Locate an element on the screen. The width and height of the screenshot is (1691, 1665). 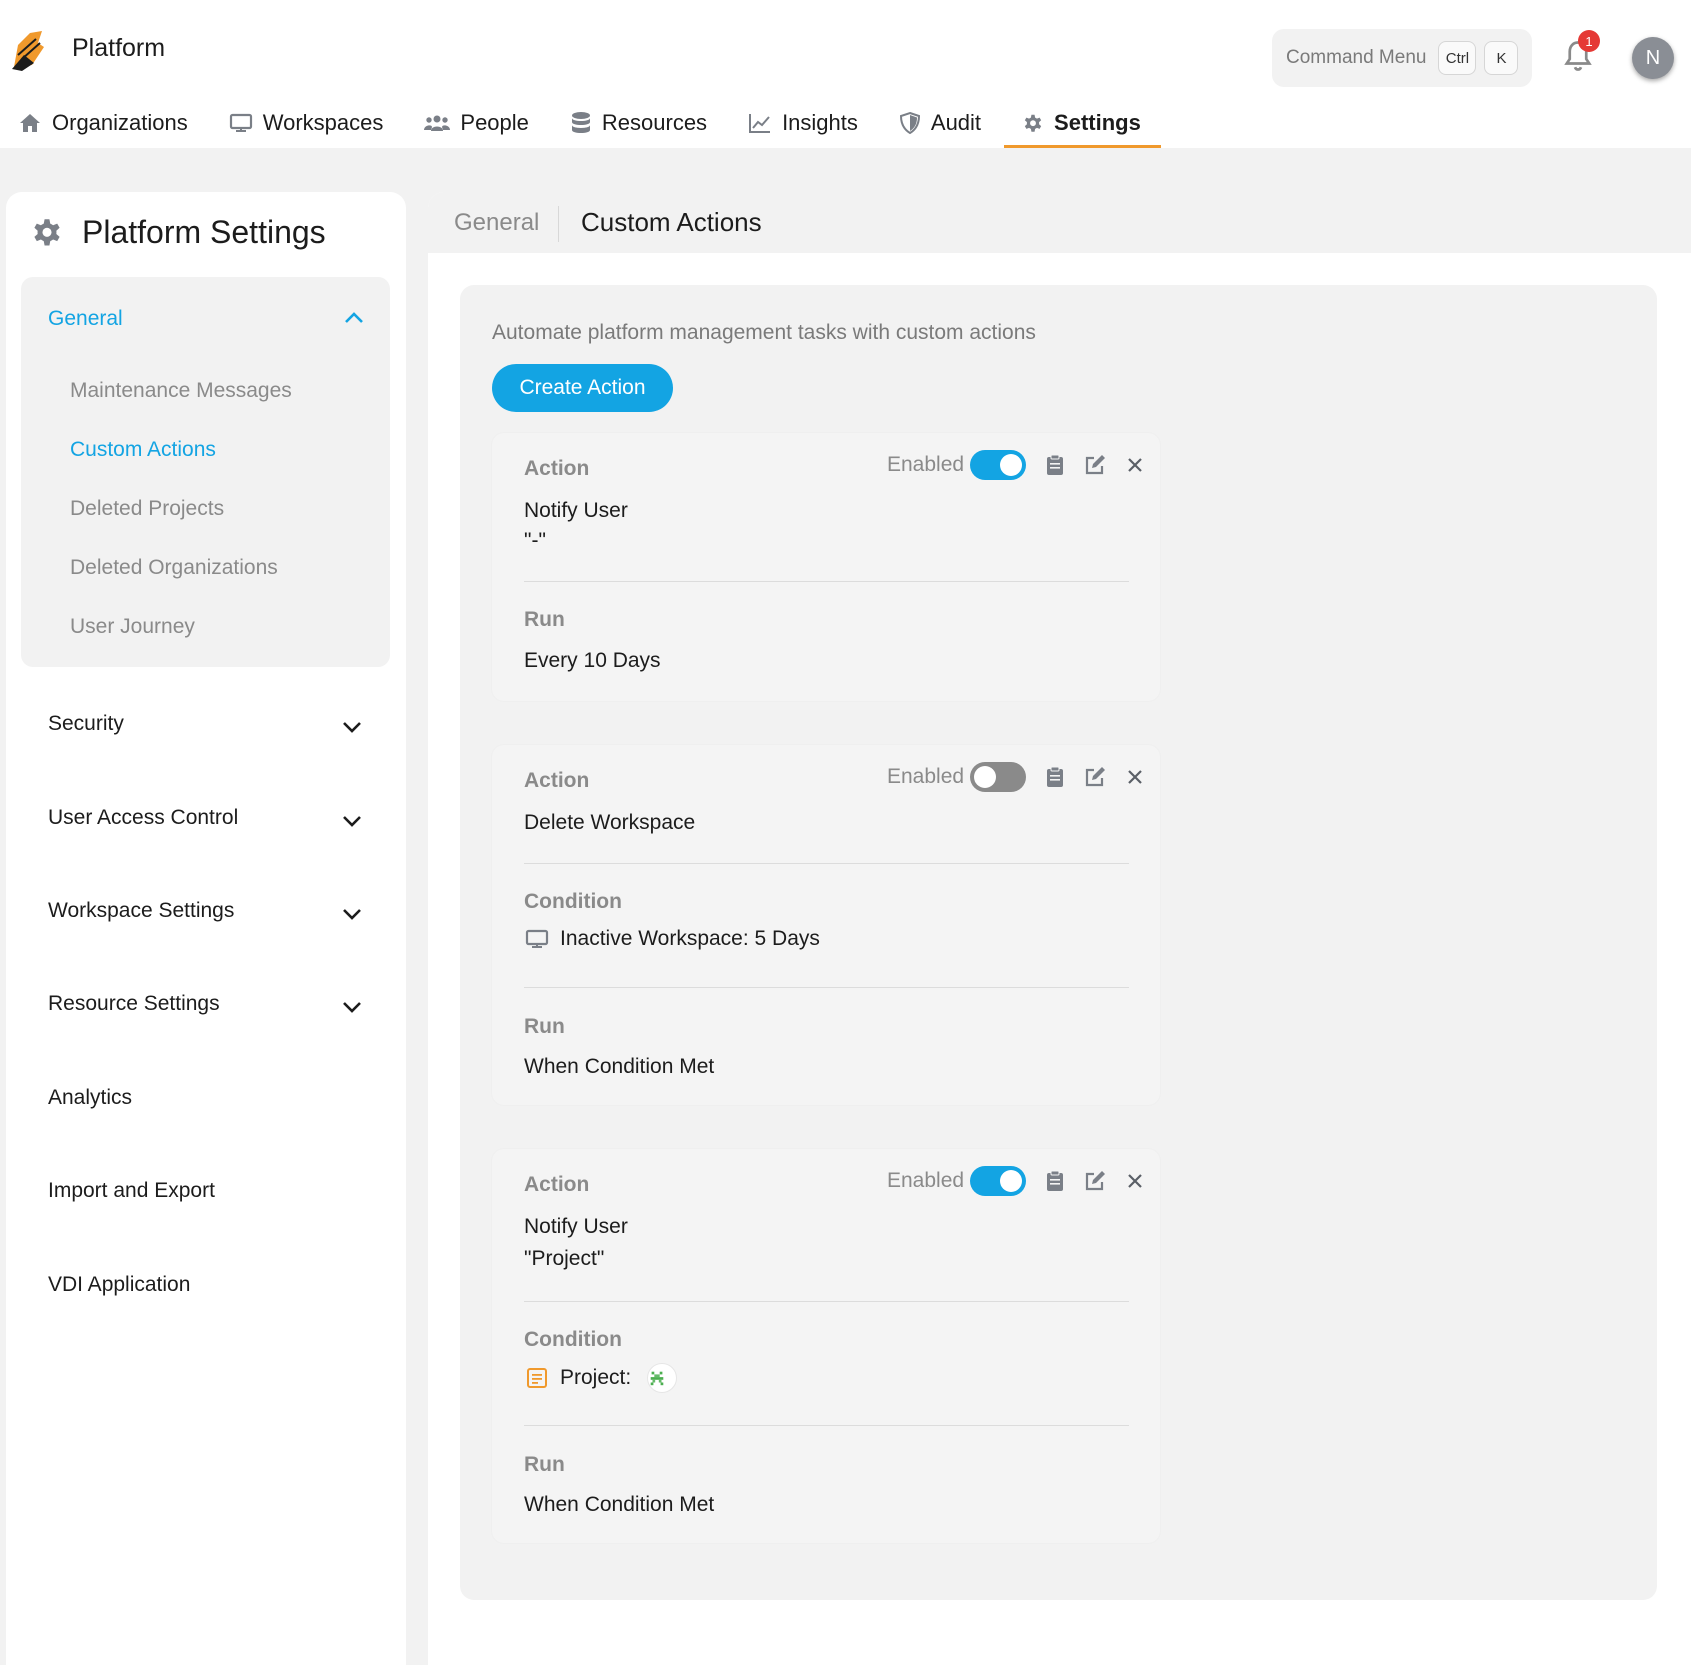
sidebar-item-general: General is located at coordinates (85, 319).